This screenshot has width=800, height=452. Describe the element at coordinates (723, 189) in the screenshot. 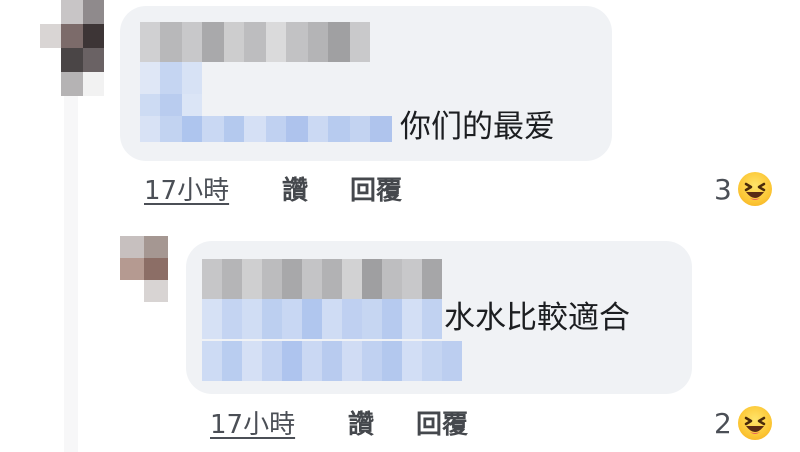

I see `reaction-count: 3` at that location.